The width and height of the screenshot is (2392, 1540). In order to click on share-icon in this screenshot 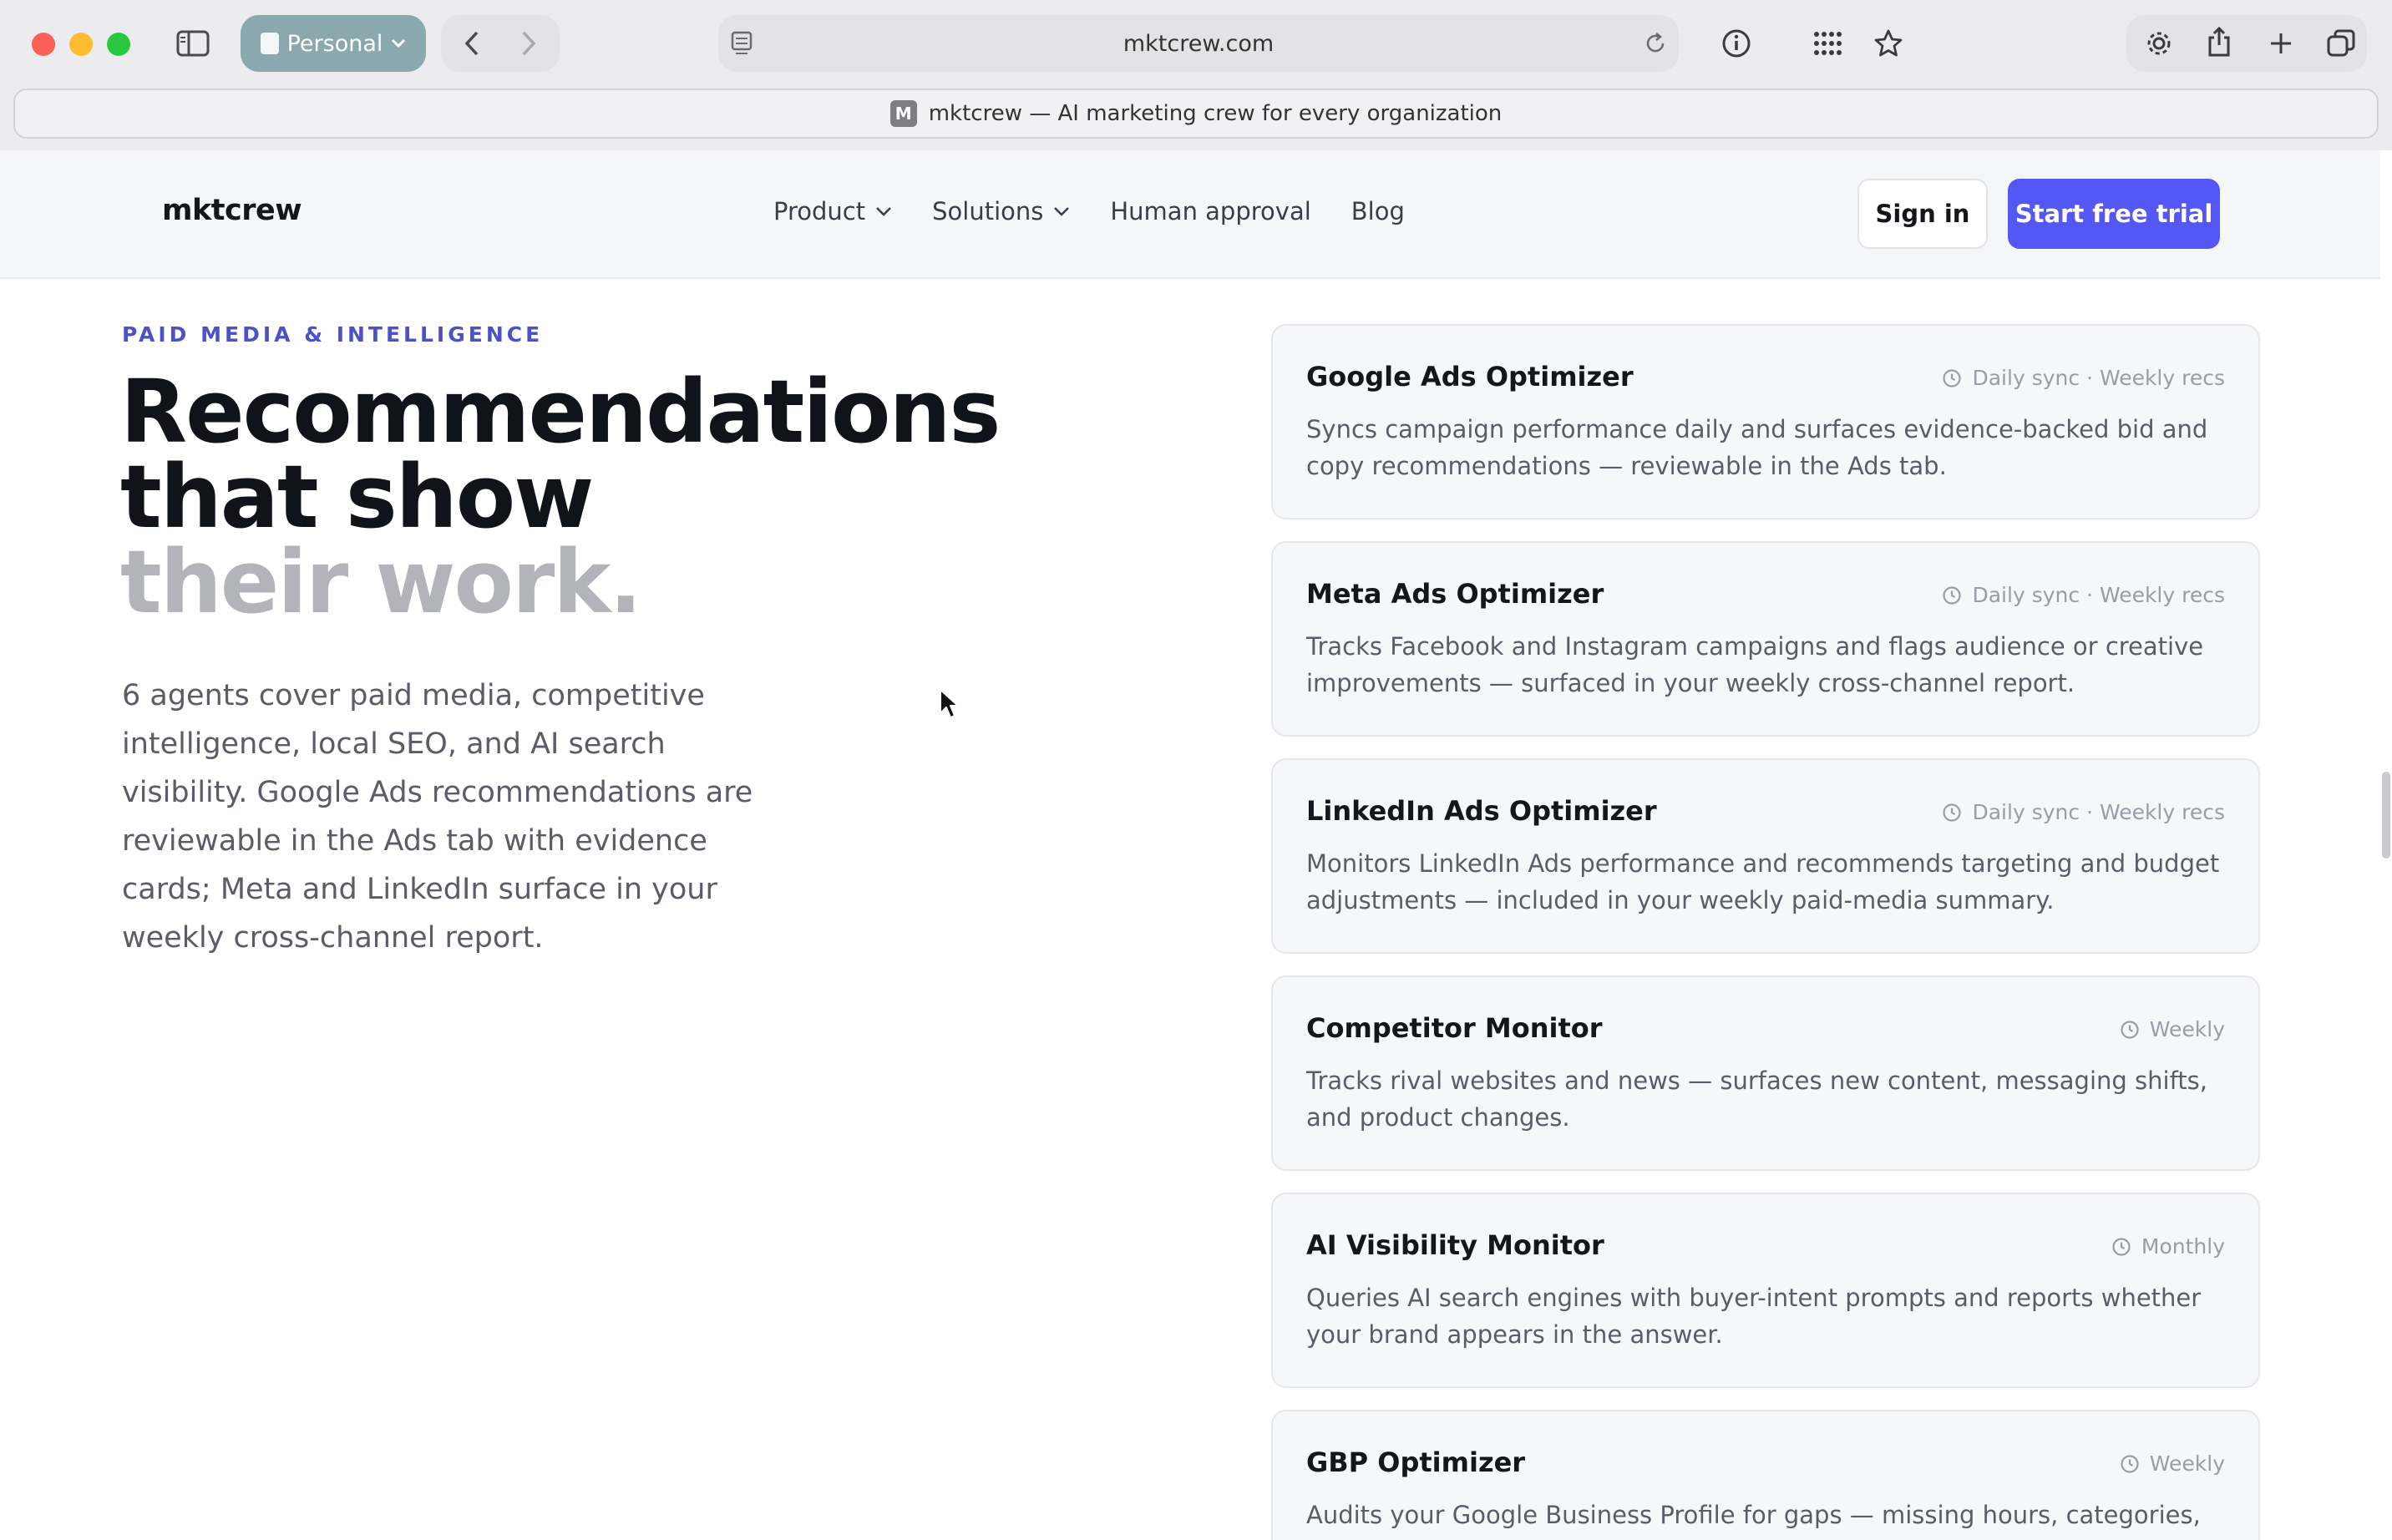, I will do `click(2219, 42)`.